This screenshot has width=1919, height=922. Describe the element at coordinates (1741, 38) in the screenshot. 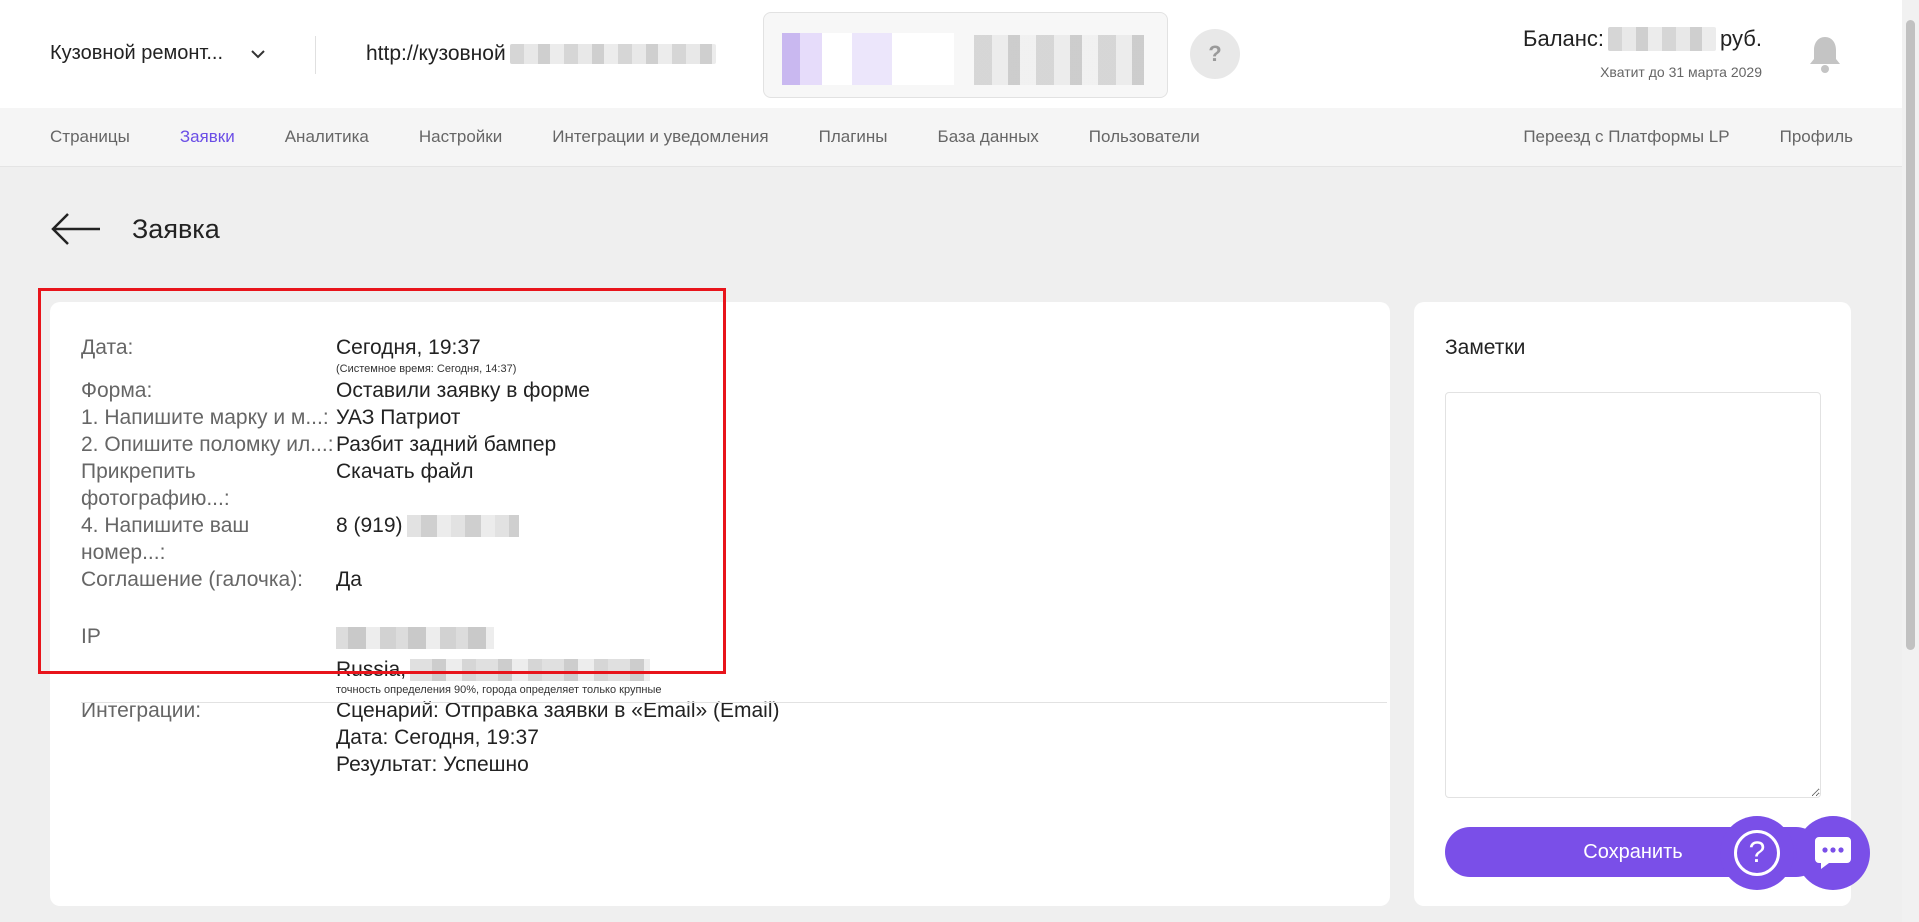

I see `balance-currency: руб.` at that location.